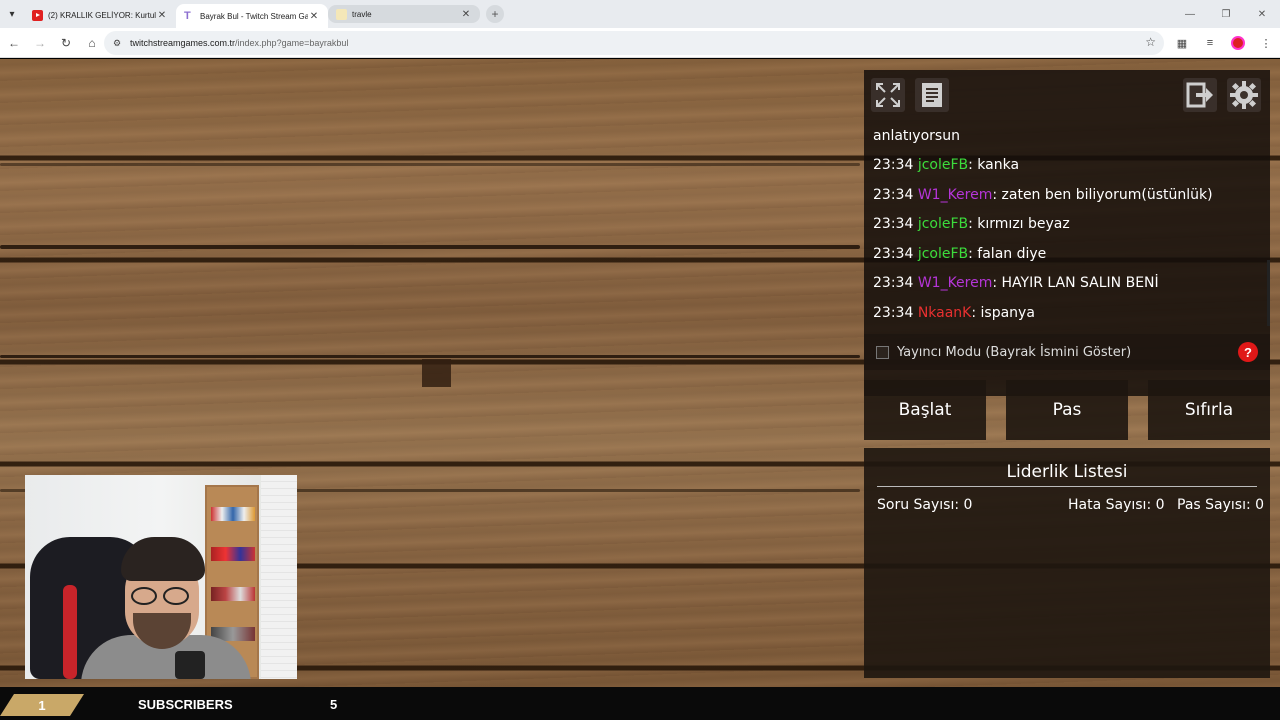  I want to click on subscriber-goal: 5, so click(334, 704).